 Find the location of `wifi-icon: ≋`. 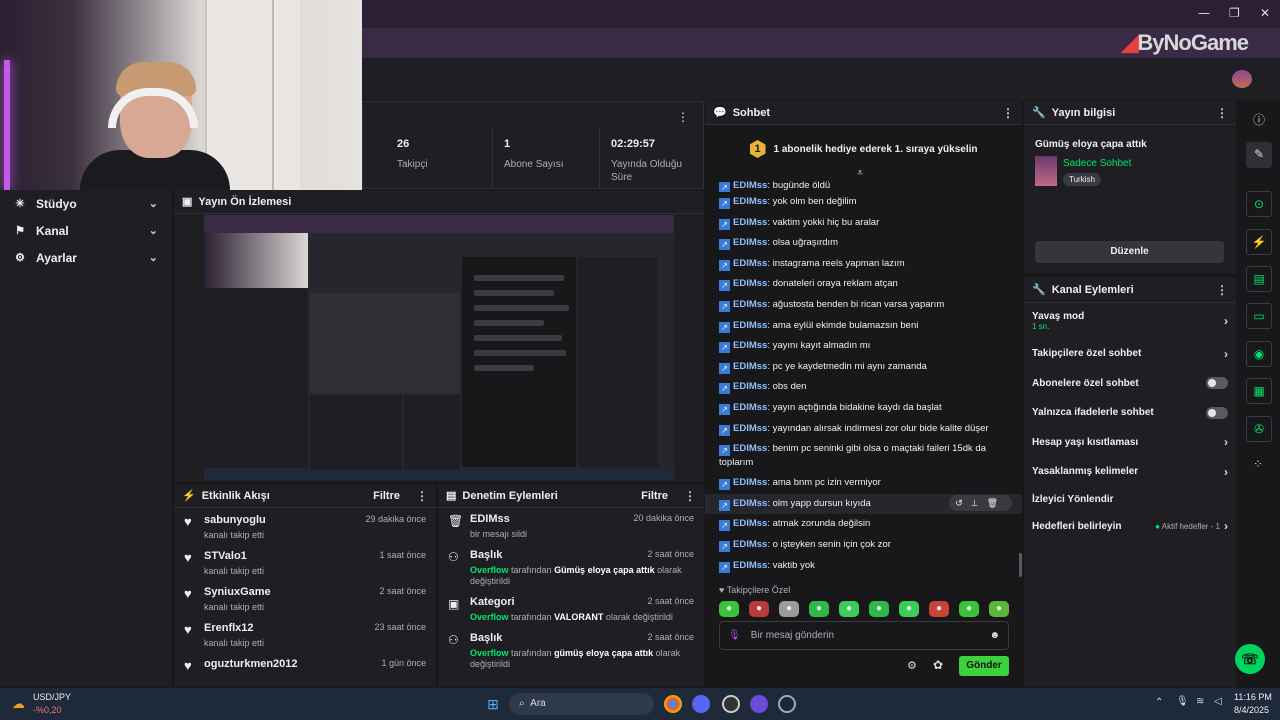

wifi-icon: ≋ is located at coordinates (1200, 701).